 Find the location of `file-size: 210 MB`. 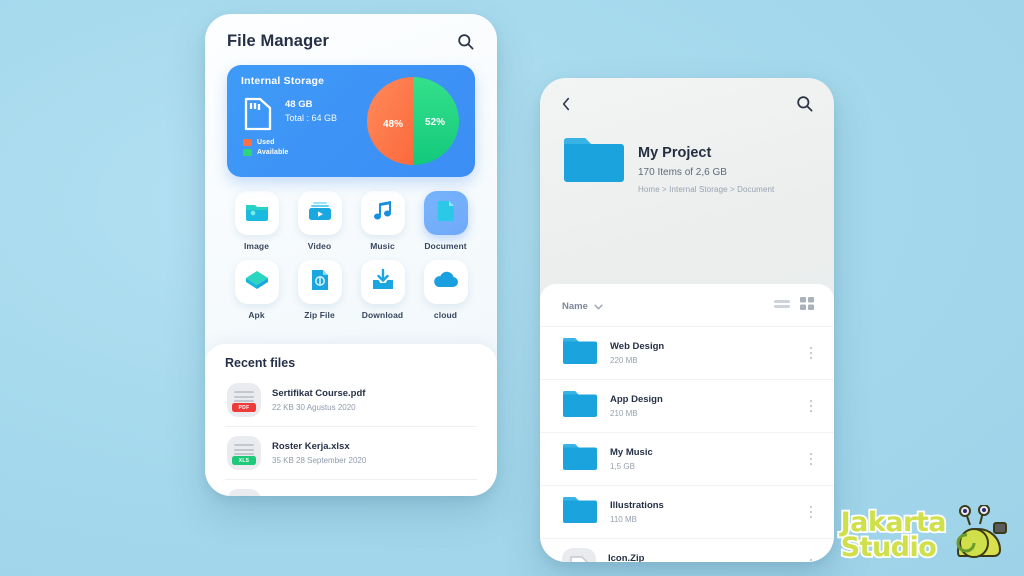

file-size: 210 MB is located at coordinates (624, 413).